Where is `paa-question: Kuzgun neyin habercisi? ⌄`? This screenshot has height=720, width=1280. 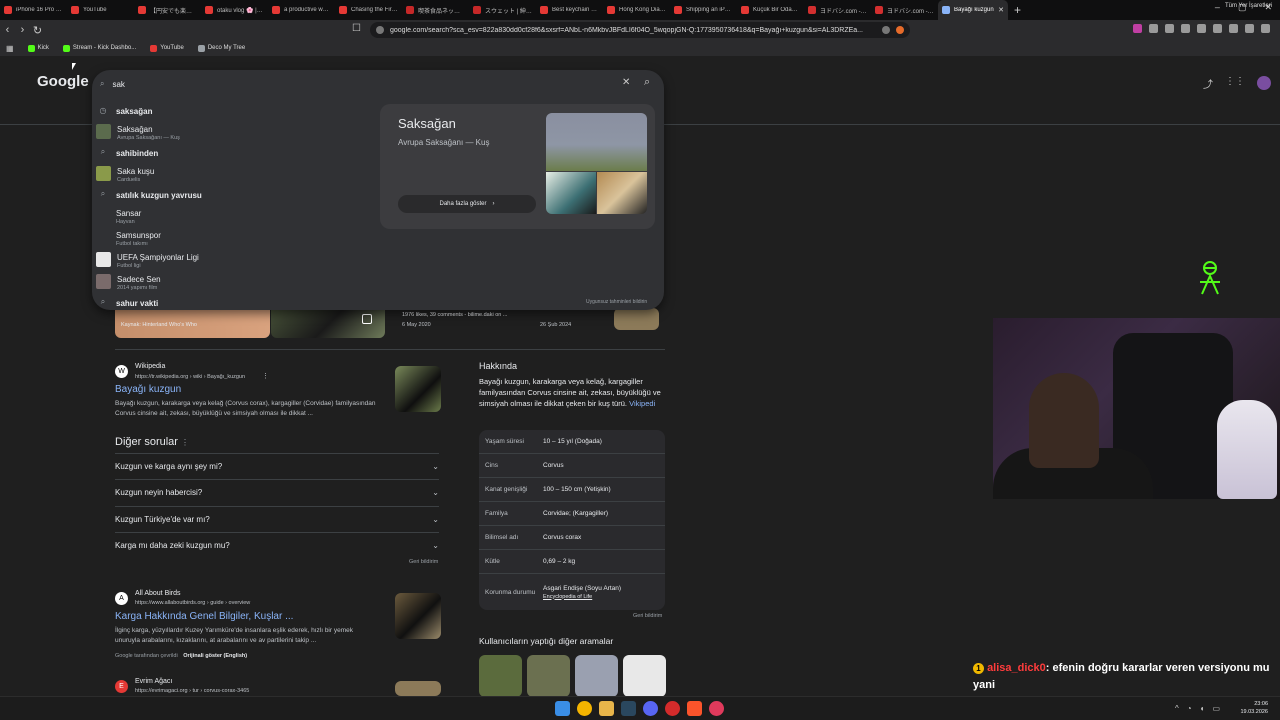 paa-question: Kuzgun neyin habercisi? ⌄ is located at coordinates (277, 492).